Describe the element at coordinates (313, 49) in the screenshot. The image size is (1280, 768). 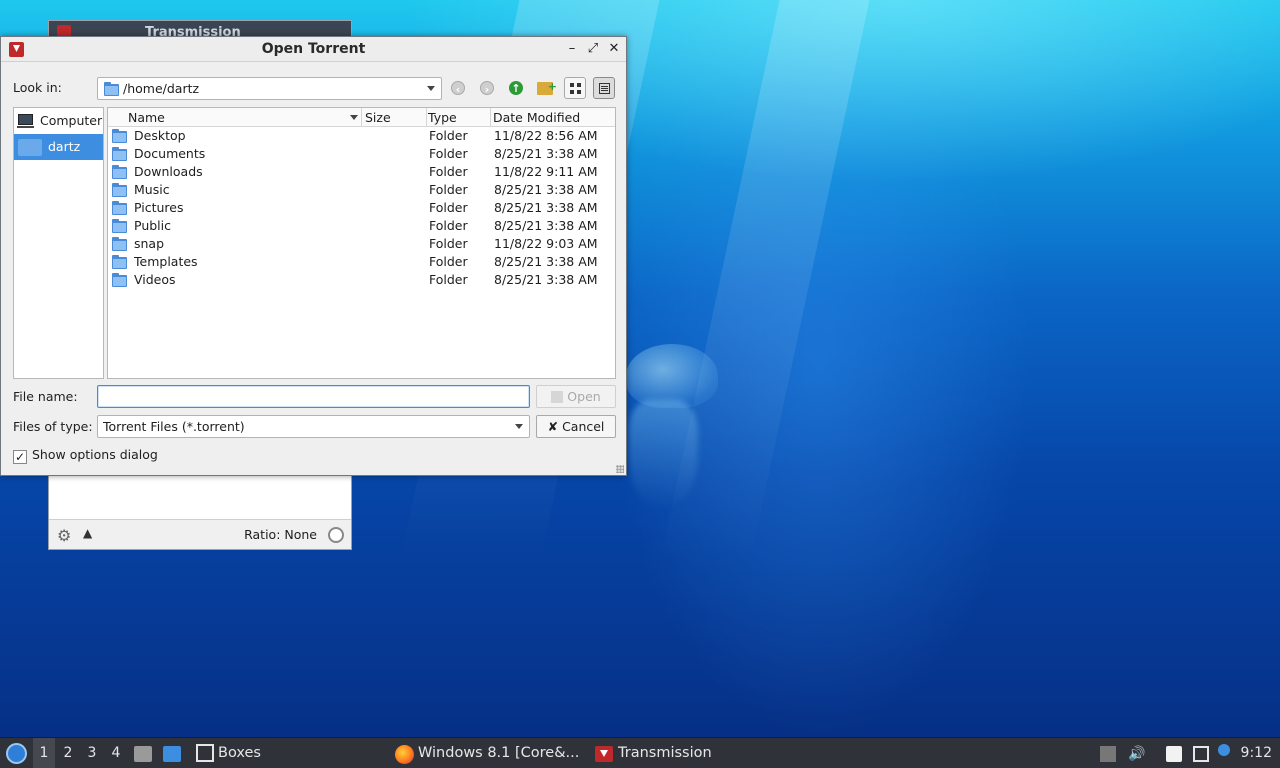
I see `dialog-titlebar: Open Torrent – ⤢ ✕` at that location.